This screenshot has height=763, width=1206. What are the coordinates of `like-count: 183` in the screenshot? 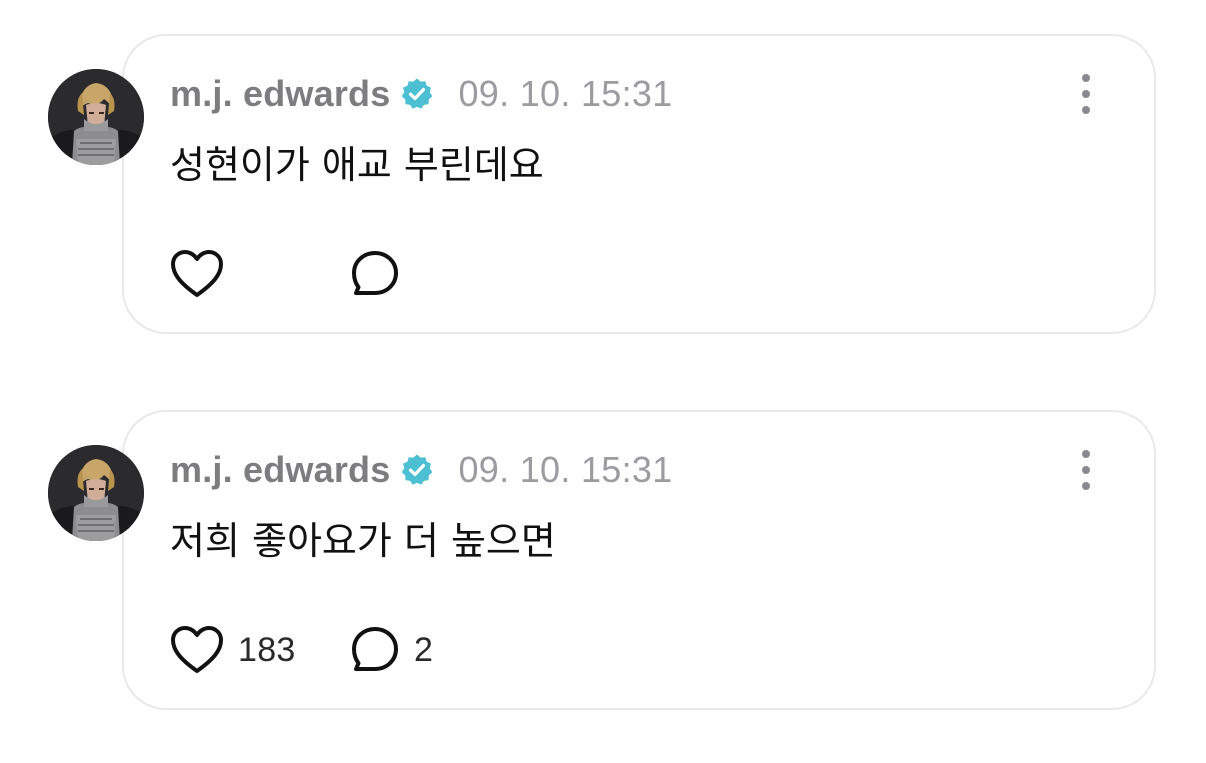 It's located at (267, 649).